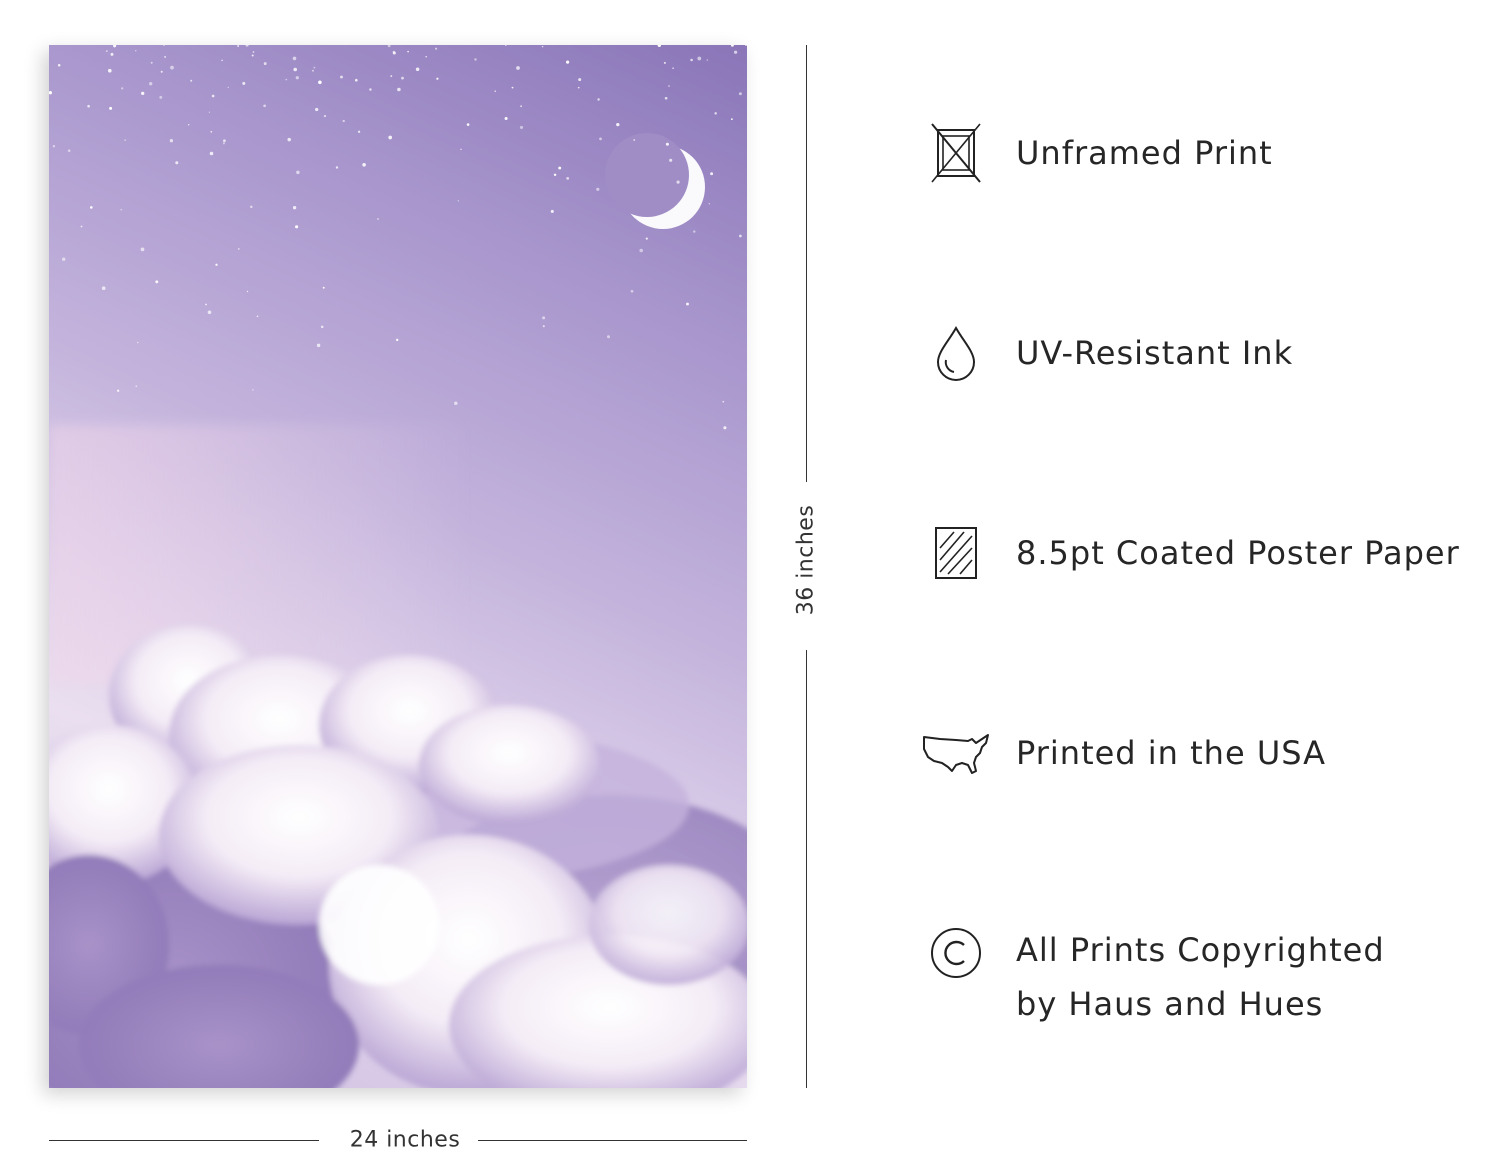 The image size is (1500, 1153). Describe the element at coordinates (956, 753) in the screenshot. I see `usa-map-icon` at that location.